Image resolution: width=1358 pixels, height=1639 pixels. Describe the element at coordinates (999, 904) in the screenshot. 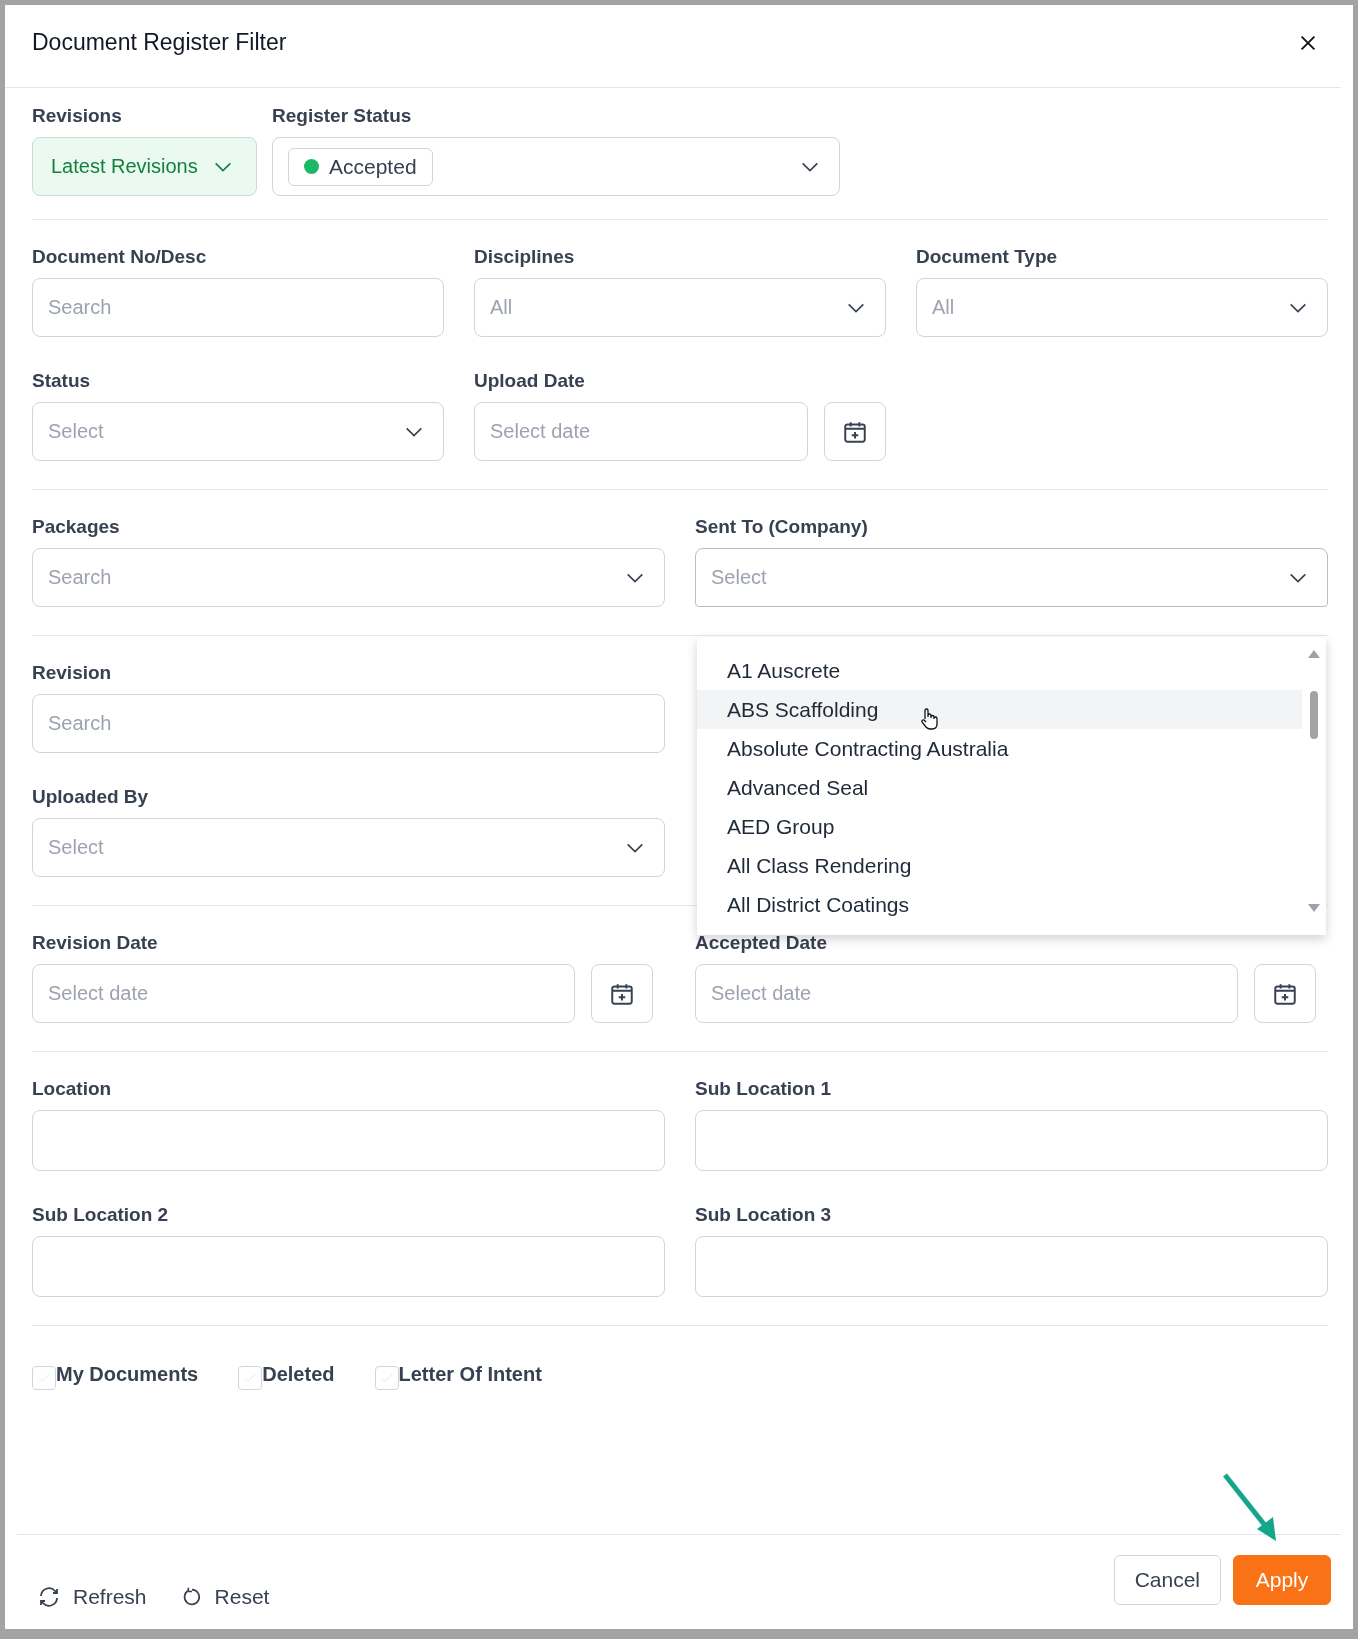

I see `dropdown-option: All District Coatings` at that location.